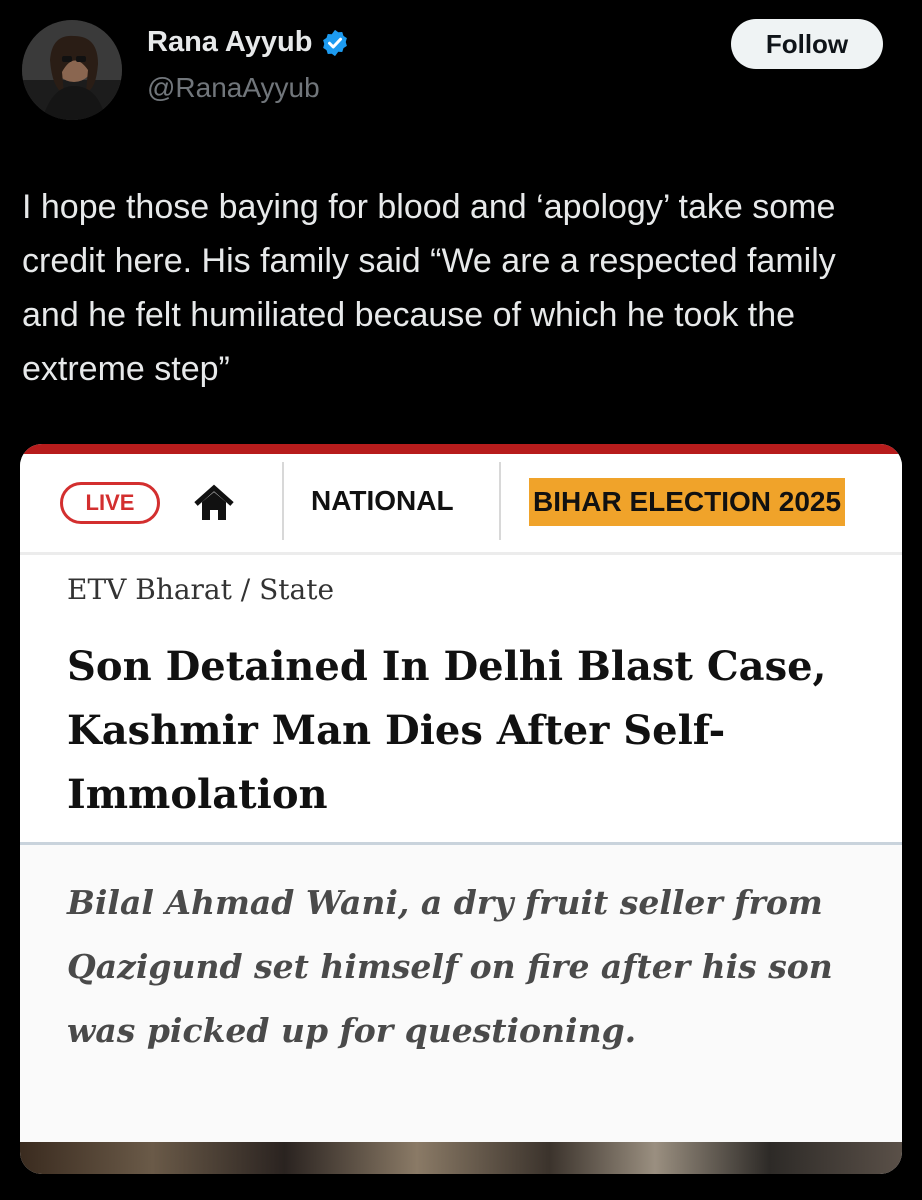 This screenshot has width=922, height=1200. Describe the element at coordinates (214, 504) in the screenshot. I see `home-icon` at that location.